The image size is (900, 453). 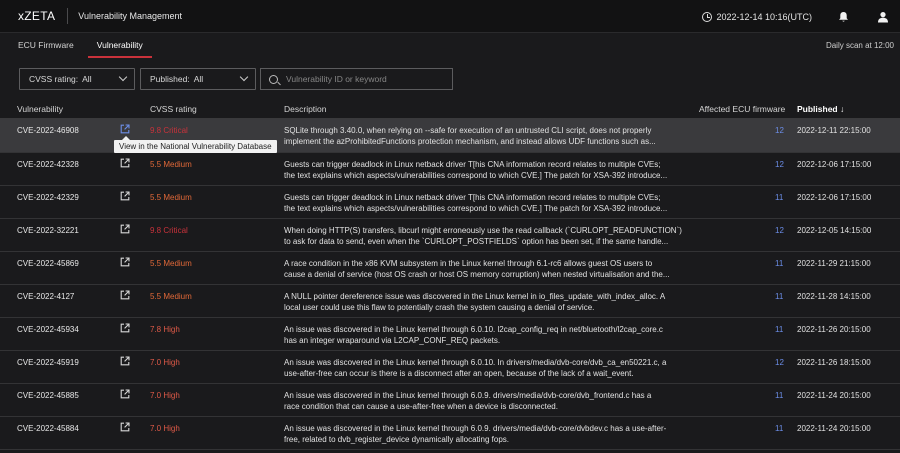 What do you see at coordinates (170, 79) in the screenshot?
I see `published-filter-label: Published:` at bounding box center [170, 79].